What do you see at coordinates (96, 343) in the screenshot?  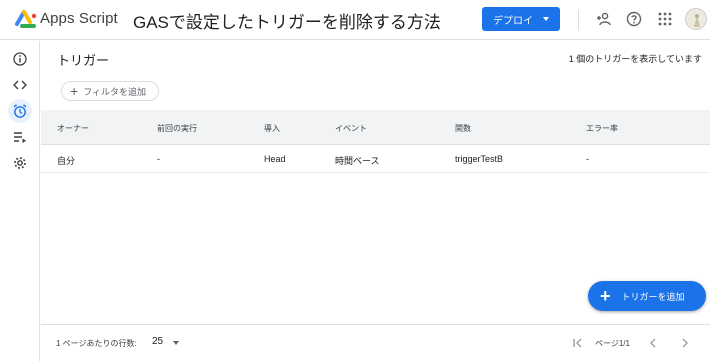 I see `rows-per-page-label: 1 ページあたりの行数:` at bounding box center [96, 343].